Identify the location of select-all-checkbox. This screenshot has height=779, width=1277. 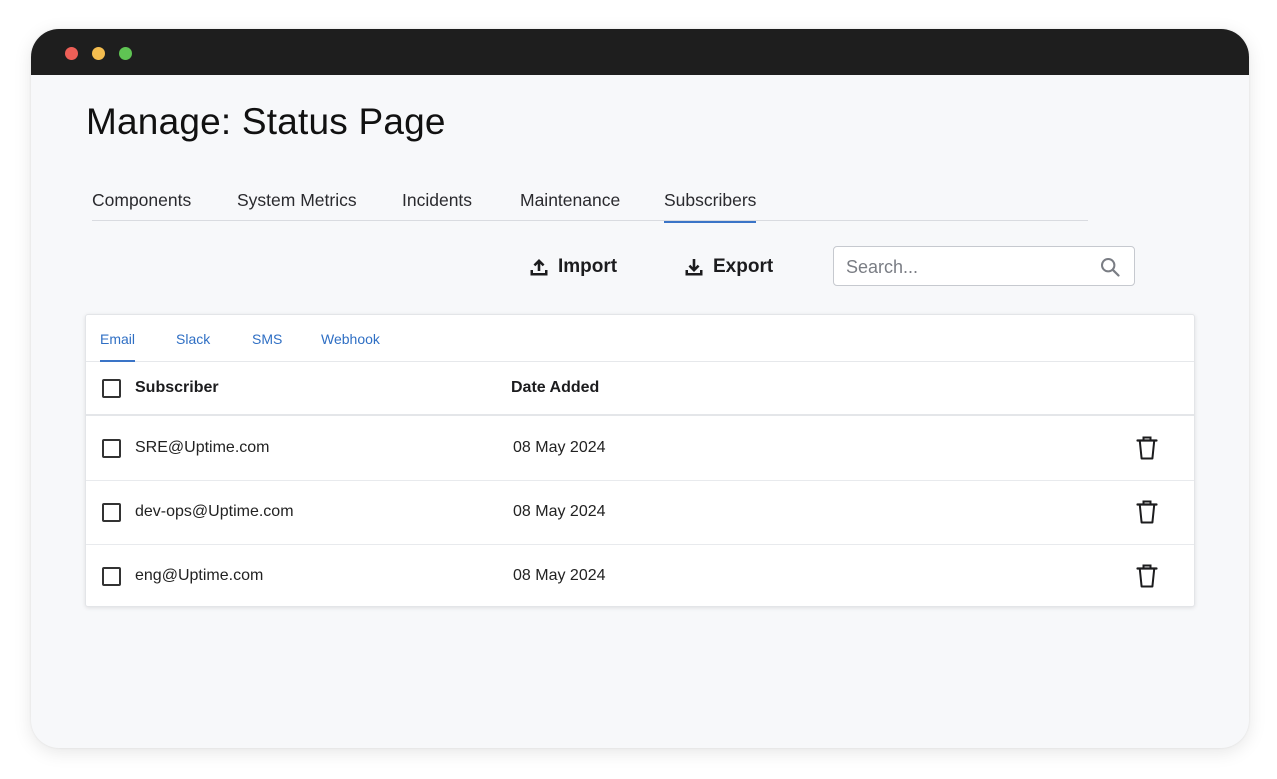
(111, 388).